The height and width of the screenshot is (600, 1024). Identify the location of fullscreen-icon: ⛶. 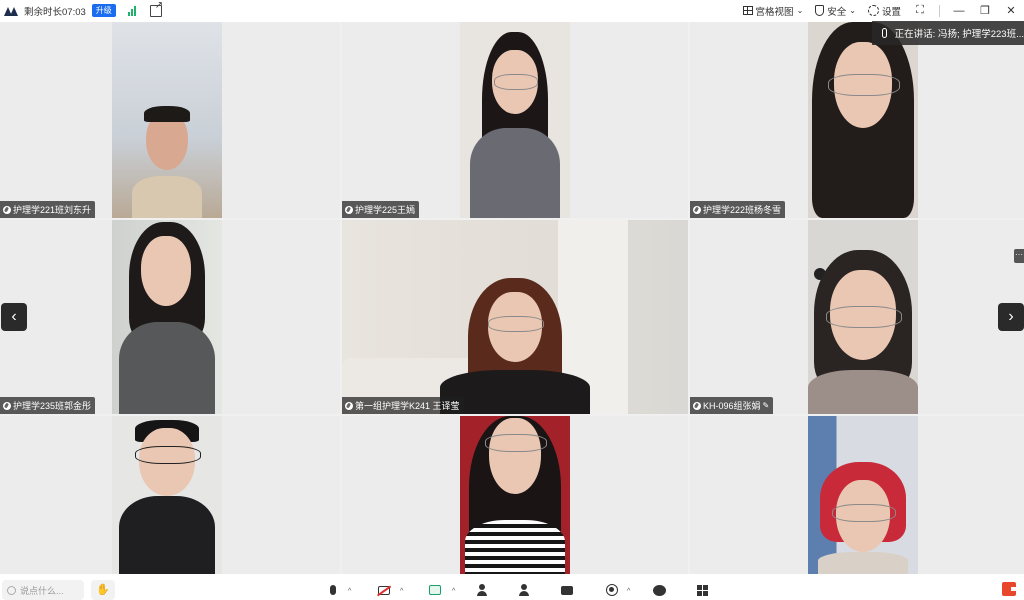
(920, 10).